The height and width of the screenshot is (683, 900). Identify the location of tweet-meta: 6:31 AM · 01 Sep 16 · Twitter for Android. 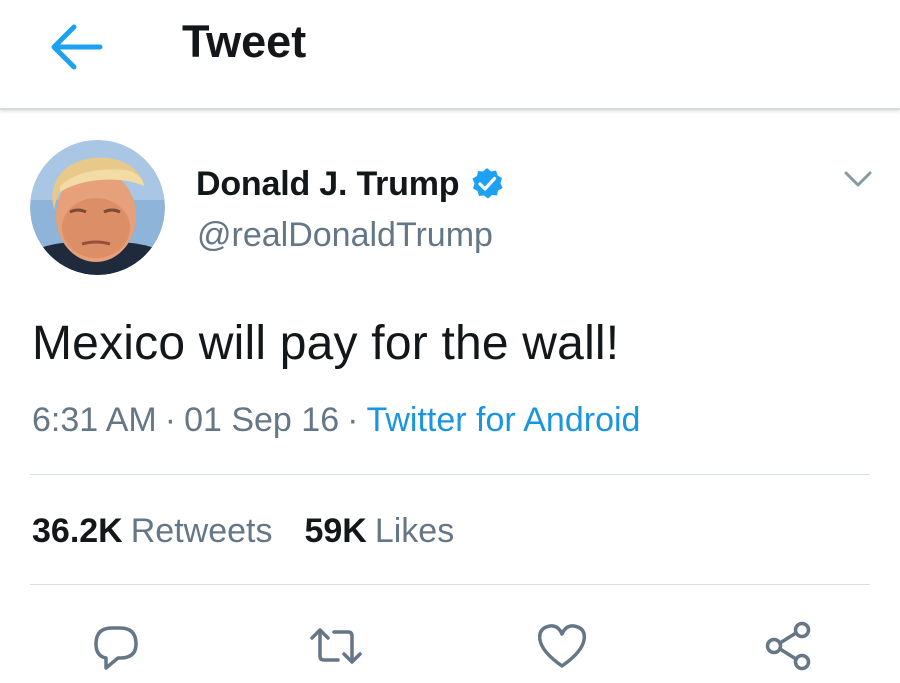
(336, 420).